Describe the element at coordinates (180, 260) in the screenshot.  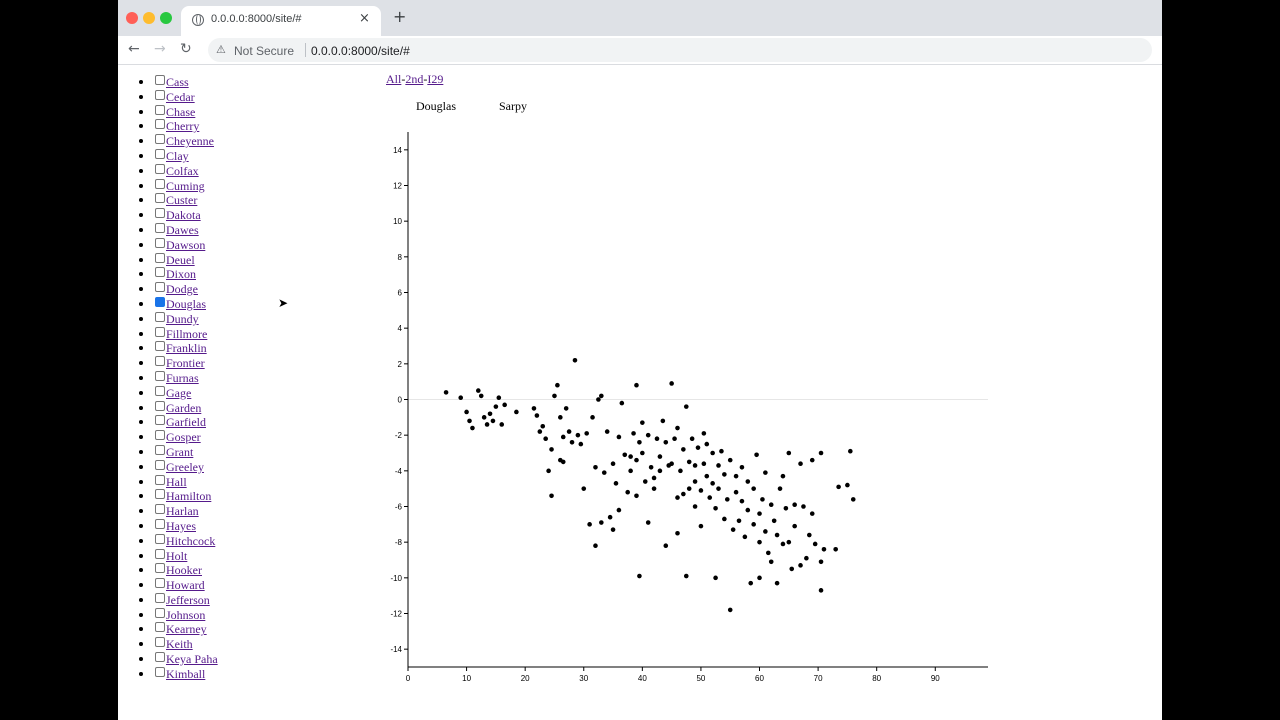
I see `county-link: Deuel` at that location.